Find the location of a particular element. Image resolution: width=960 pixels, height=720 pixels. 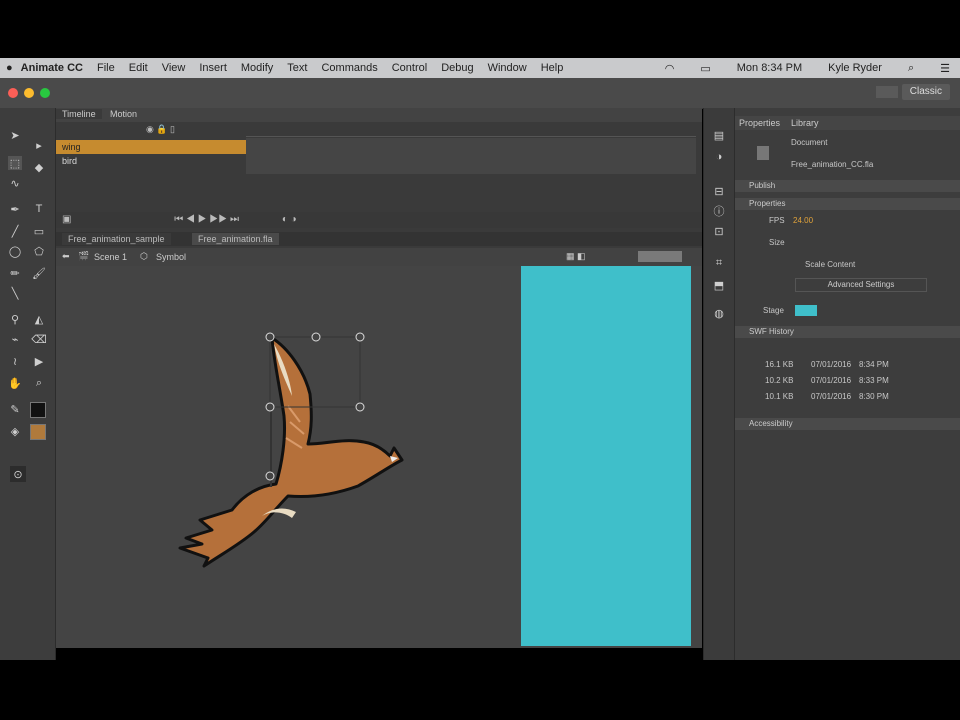

doc-type-label: Document is located at coordinates (809, 142).